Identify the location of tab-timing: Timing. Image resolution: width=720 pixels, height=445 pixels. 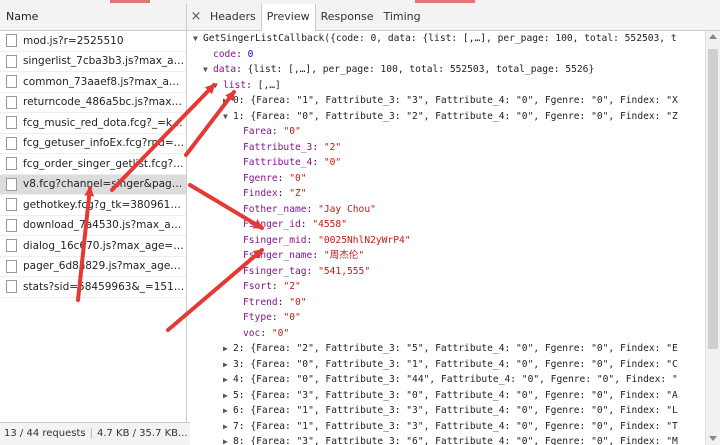
(401, 17).